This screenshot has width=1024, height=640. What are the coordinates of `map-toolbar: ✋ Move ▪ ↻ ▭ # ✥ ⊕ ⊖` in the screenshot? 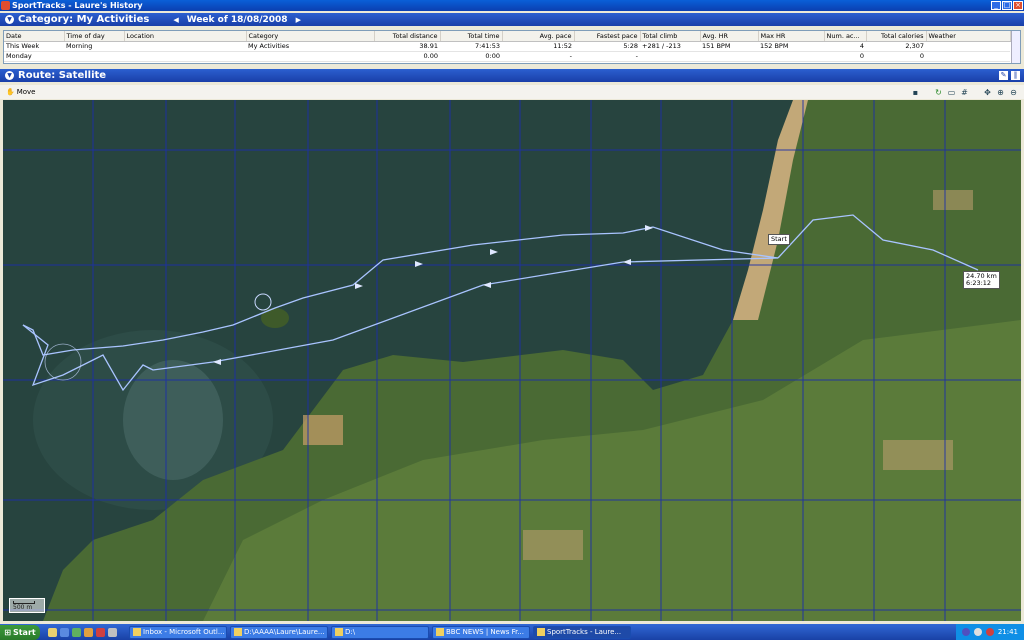 It's located at (512, 92).